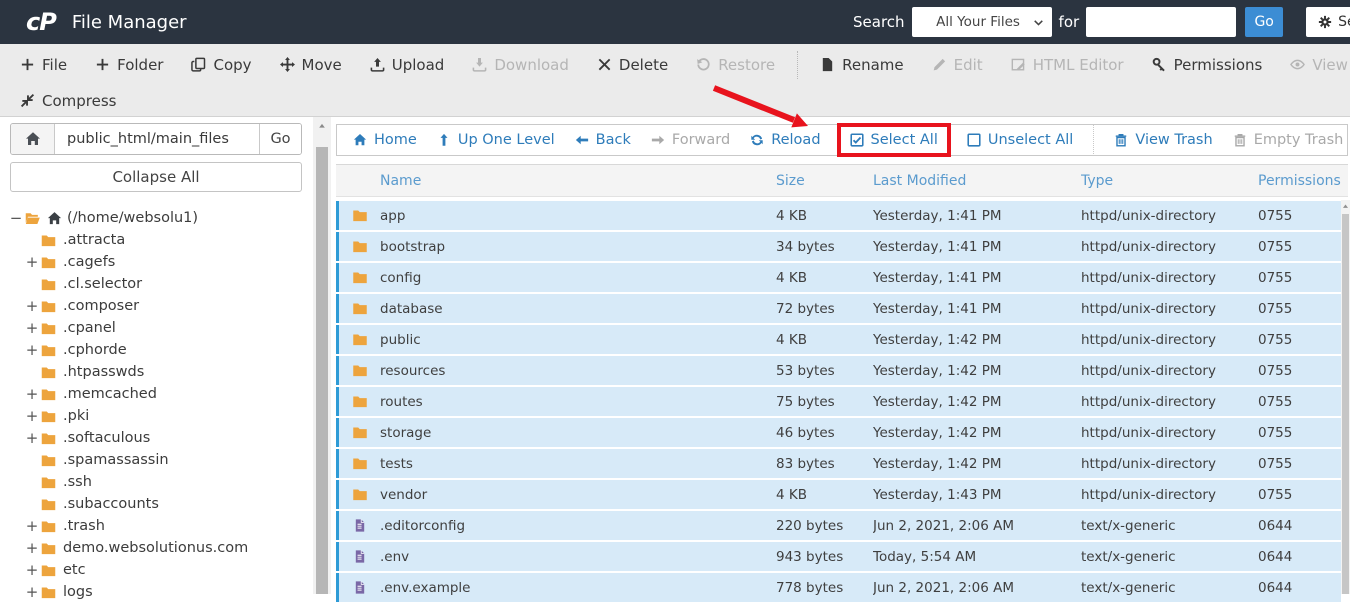  Describe the element at coordinates (862, 65) in the screenshot. I see `toolbar-rename-button: Rename` at that location.